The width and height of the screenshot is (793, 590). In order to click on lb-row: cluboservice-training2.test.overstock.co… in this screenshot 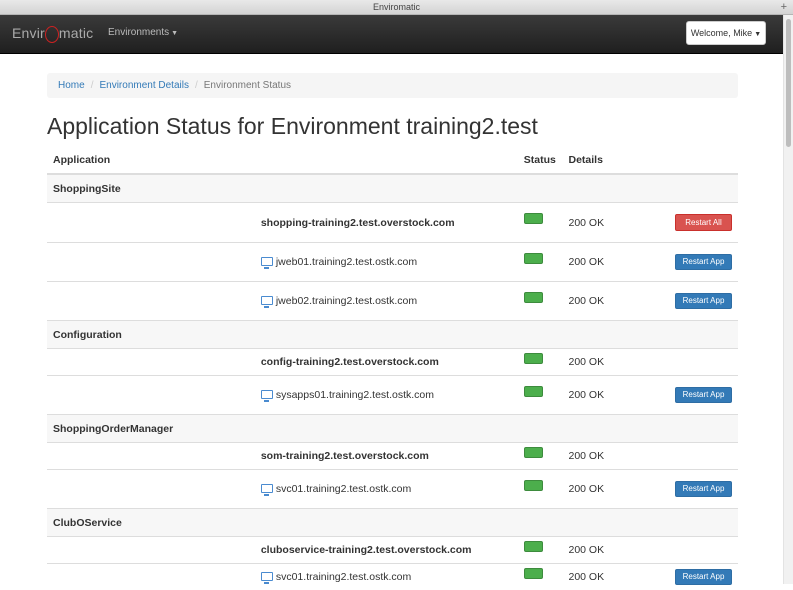, I will do `click(392, 550)`.